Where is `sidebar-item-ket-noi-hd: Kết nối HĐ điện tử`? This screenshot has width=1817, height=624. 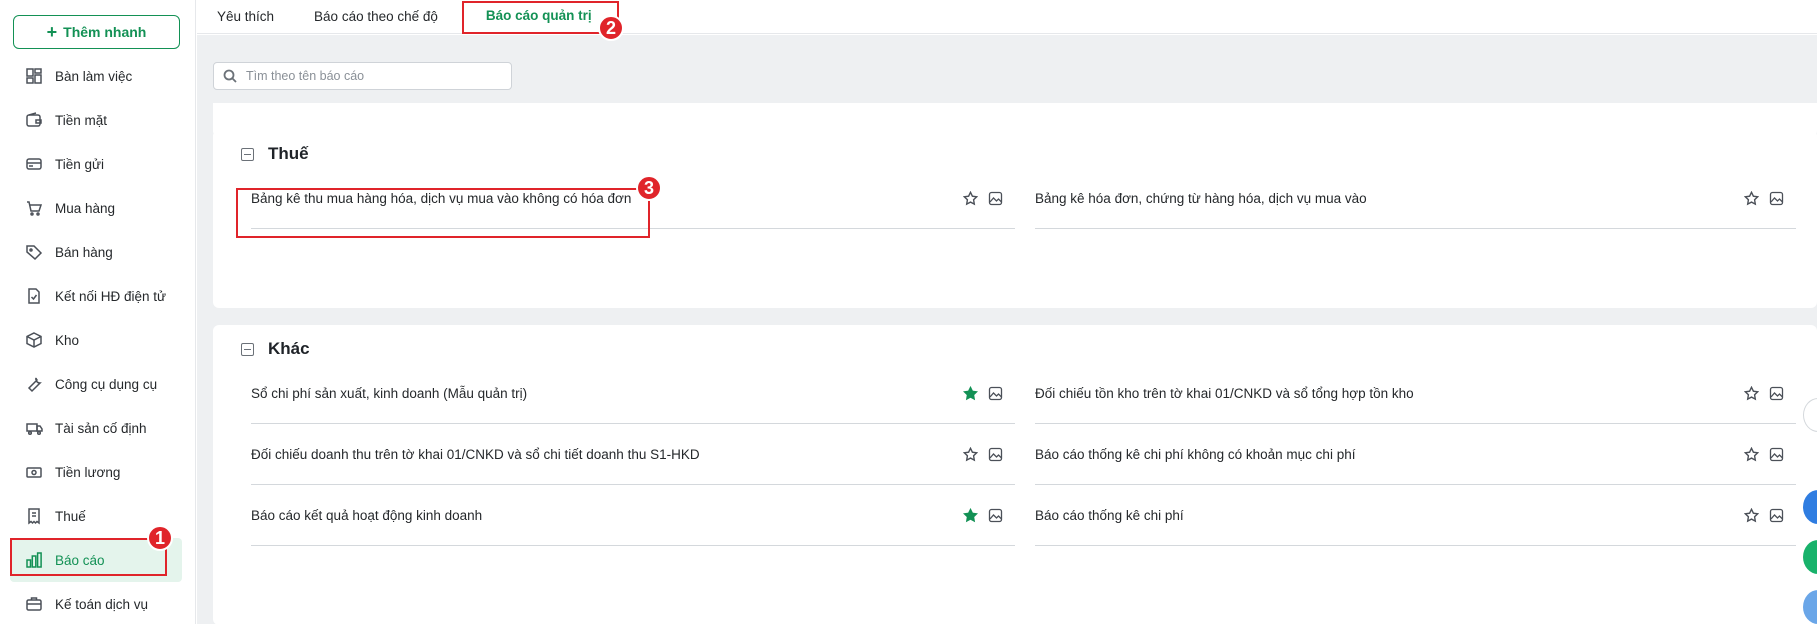 sidebar-item-ket-noi-hd: Kết nối HĐ điện tử is located at coordinates (96, 296).